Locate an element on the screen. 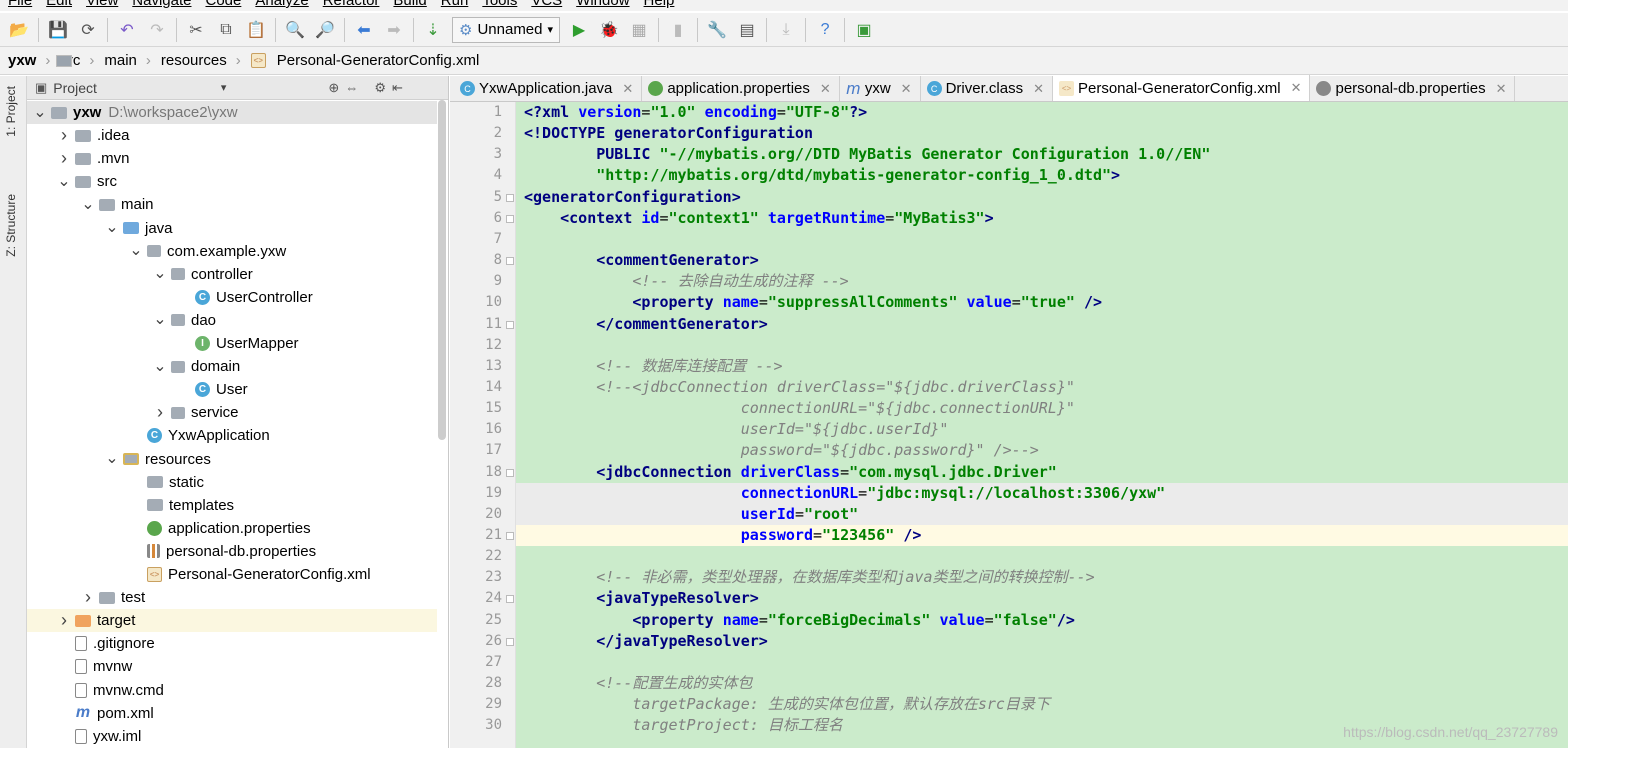 The height and width of the screenshot is (777, 1628). code-line: userId="root" is located at coordinates (1042, 514).